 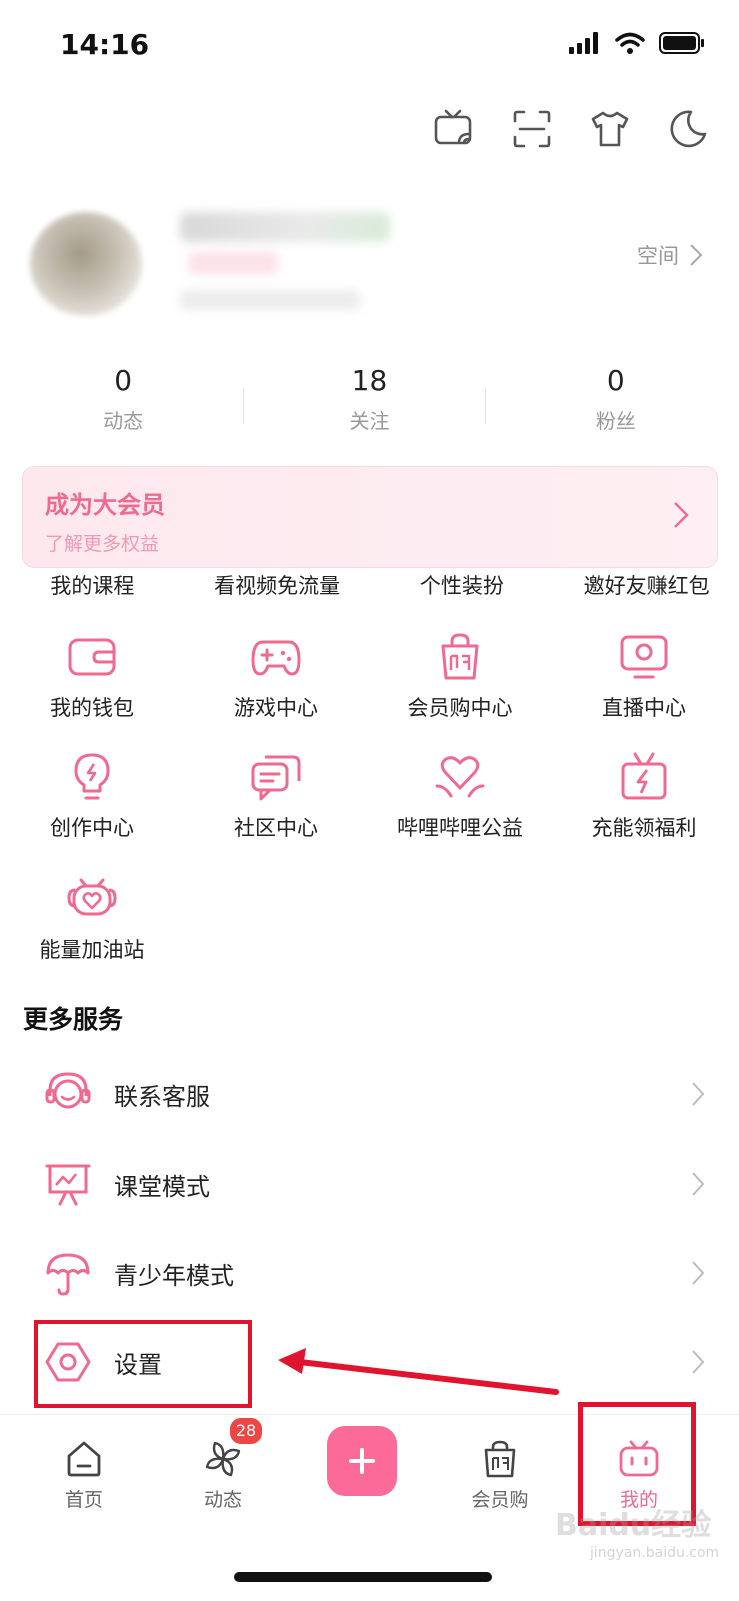 What do you see at coordinates (92, 776) in the screenshot?
I see `lightbulb-icon` at bounding box center [92, 776].